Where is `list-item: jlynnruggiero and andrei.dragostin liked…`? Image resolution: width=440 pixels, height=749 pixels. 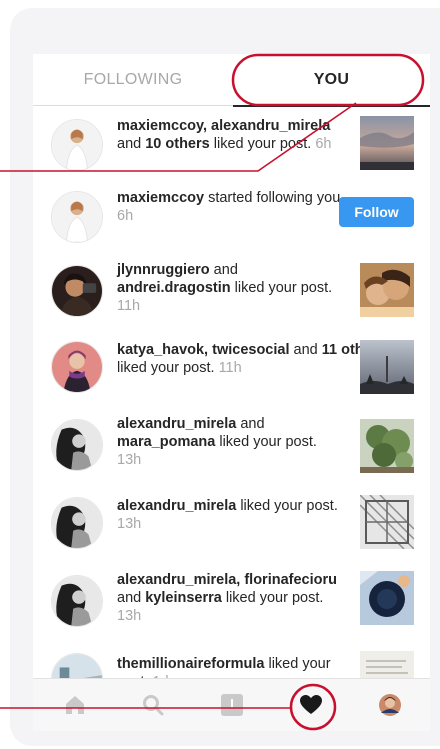 list-item: jlynnruggiero and andrei.dragostin liked… is located at coordinates (231, 291).